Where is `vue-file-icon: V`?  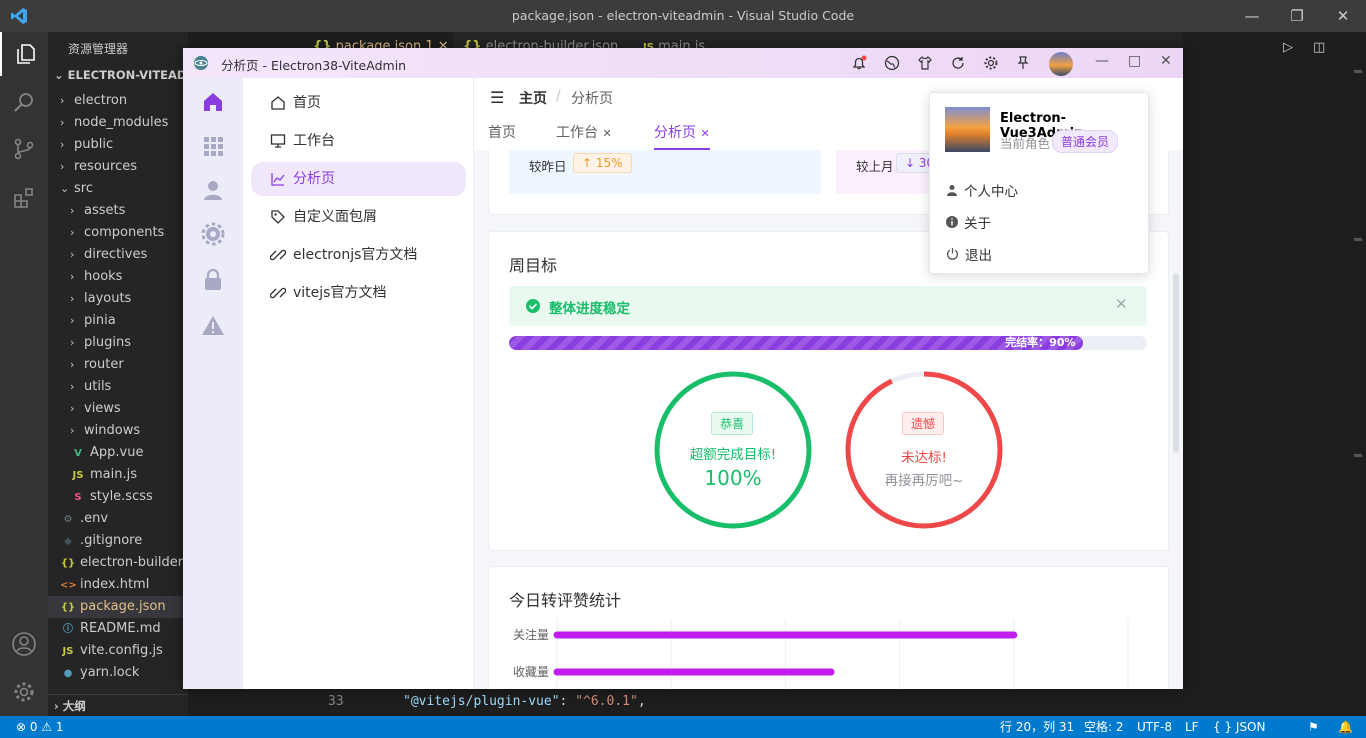
vue-file-icon: V is located at coordinates (78, 453).